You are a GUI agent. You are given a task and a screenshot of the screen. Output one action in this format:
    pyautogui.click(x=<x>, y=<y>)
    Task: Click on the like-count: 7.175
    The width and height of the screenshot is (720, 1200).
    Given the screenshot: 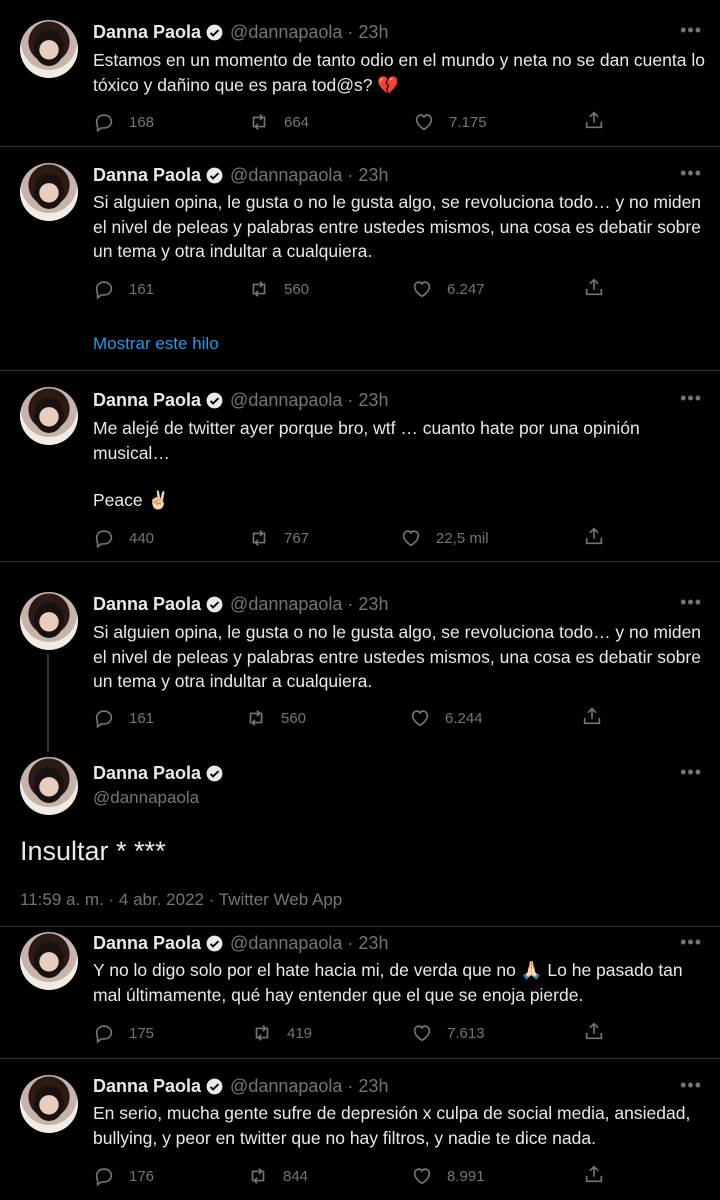 What is the action you would take?
    pyautogui.click(x=468, y=122)
    